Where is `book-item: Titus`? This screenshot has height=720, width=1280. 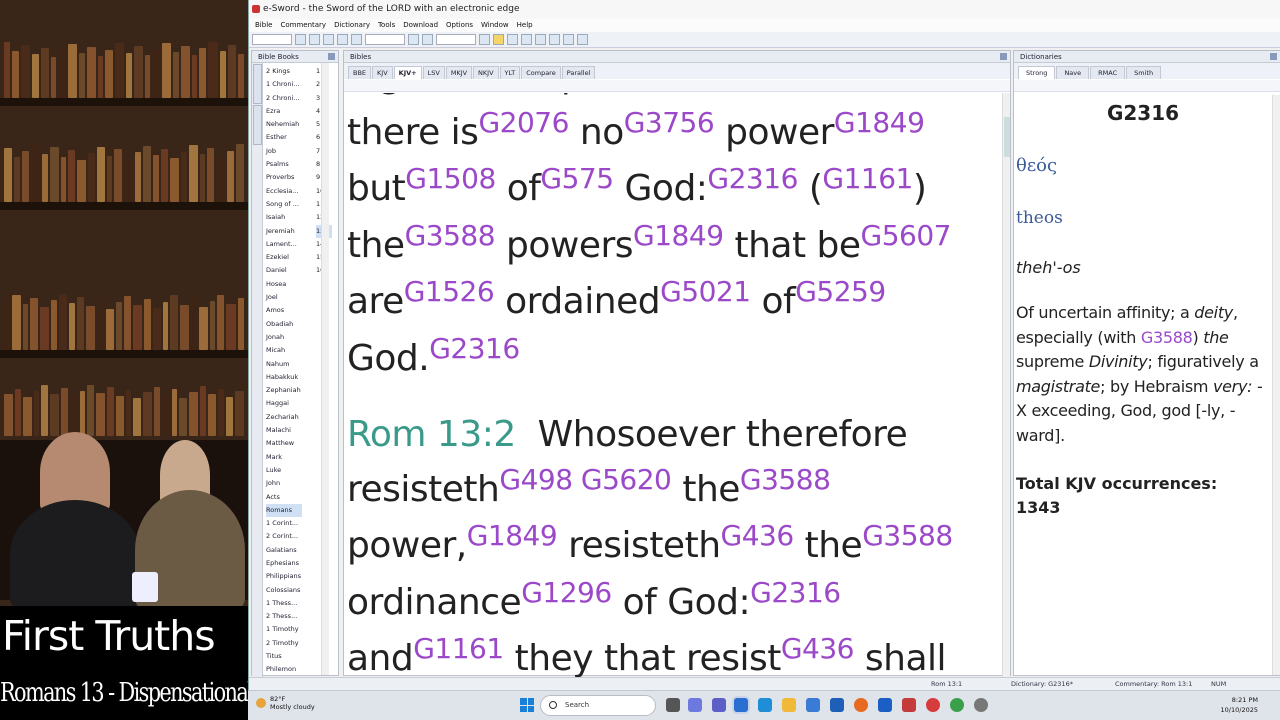 book-item: Titus is located at coordinates (286, 656).